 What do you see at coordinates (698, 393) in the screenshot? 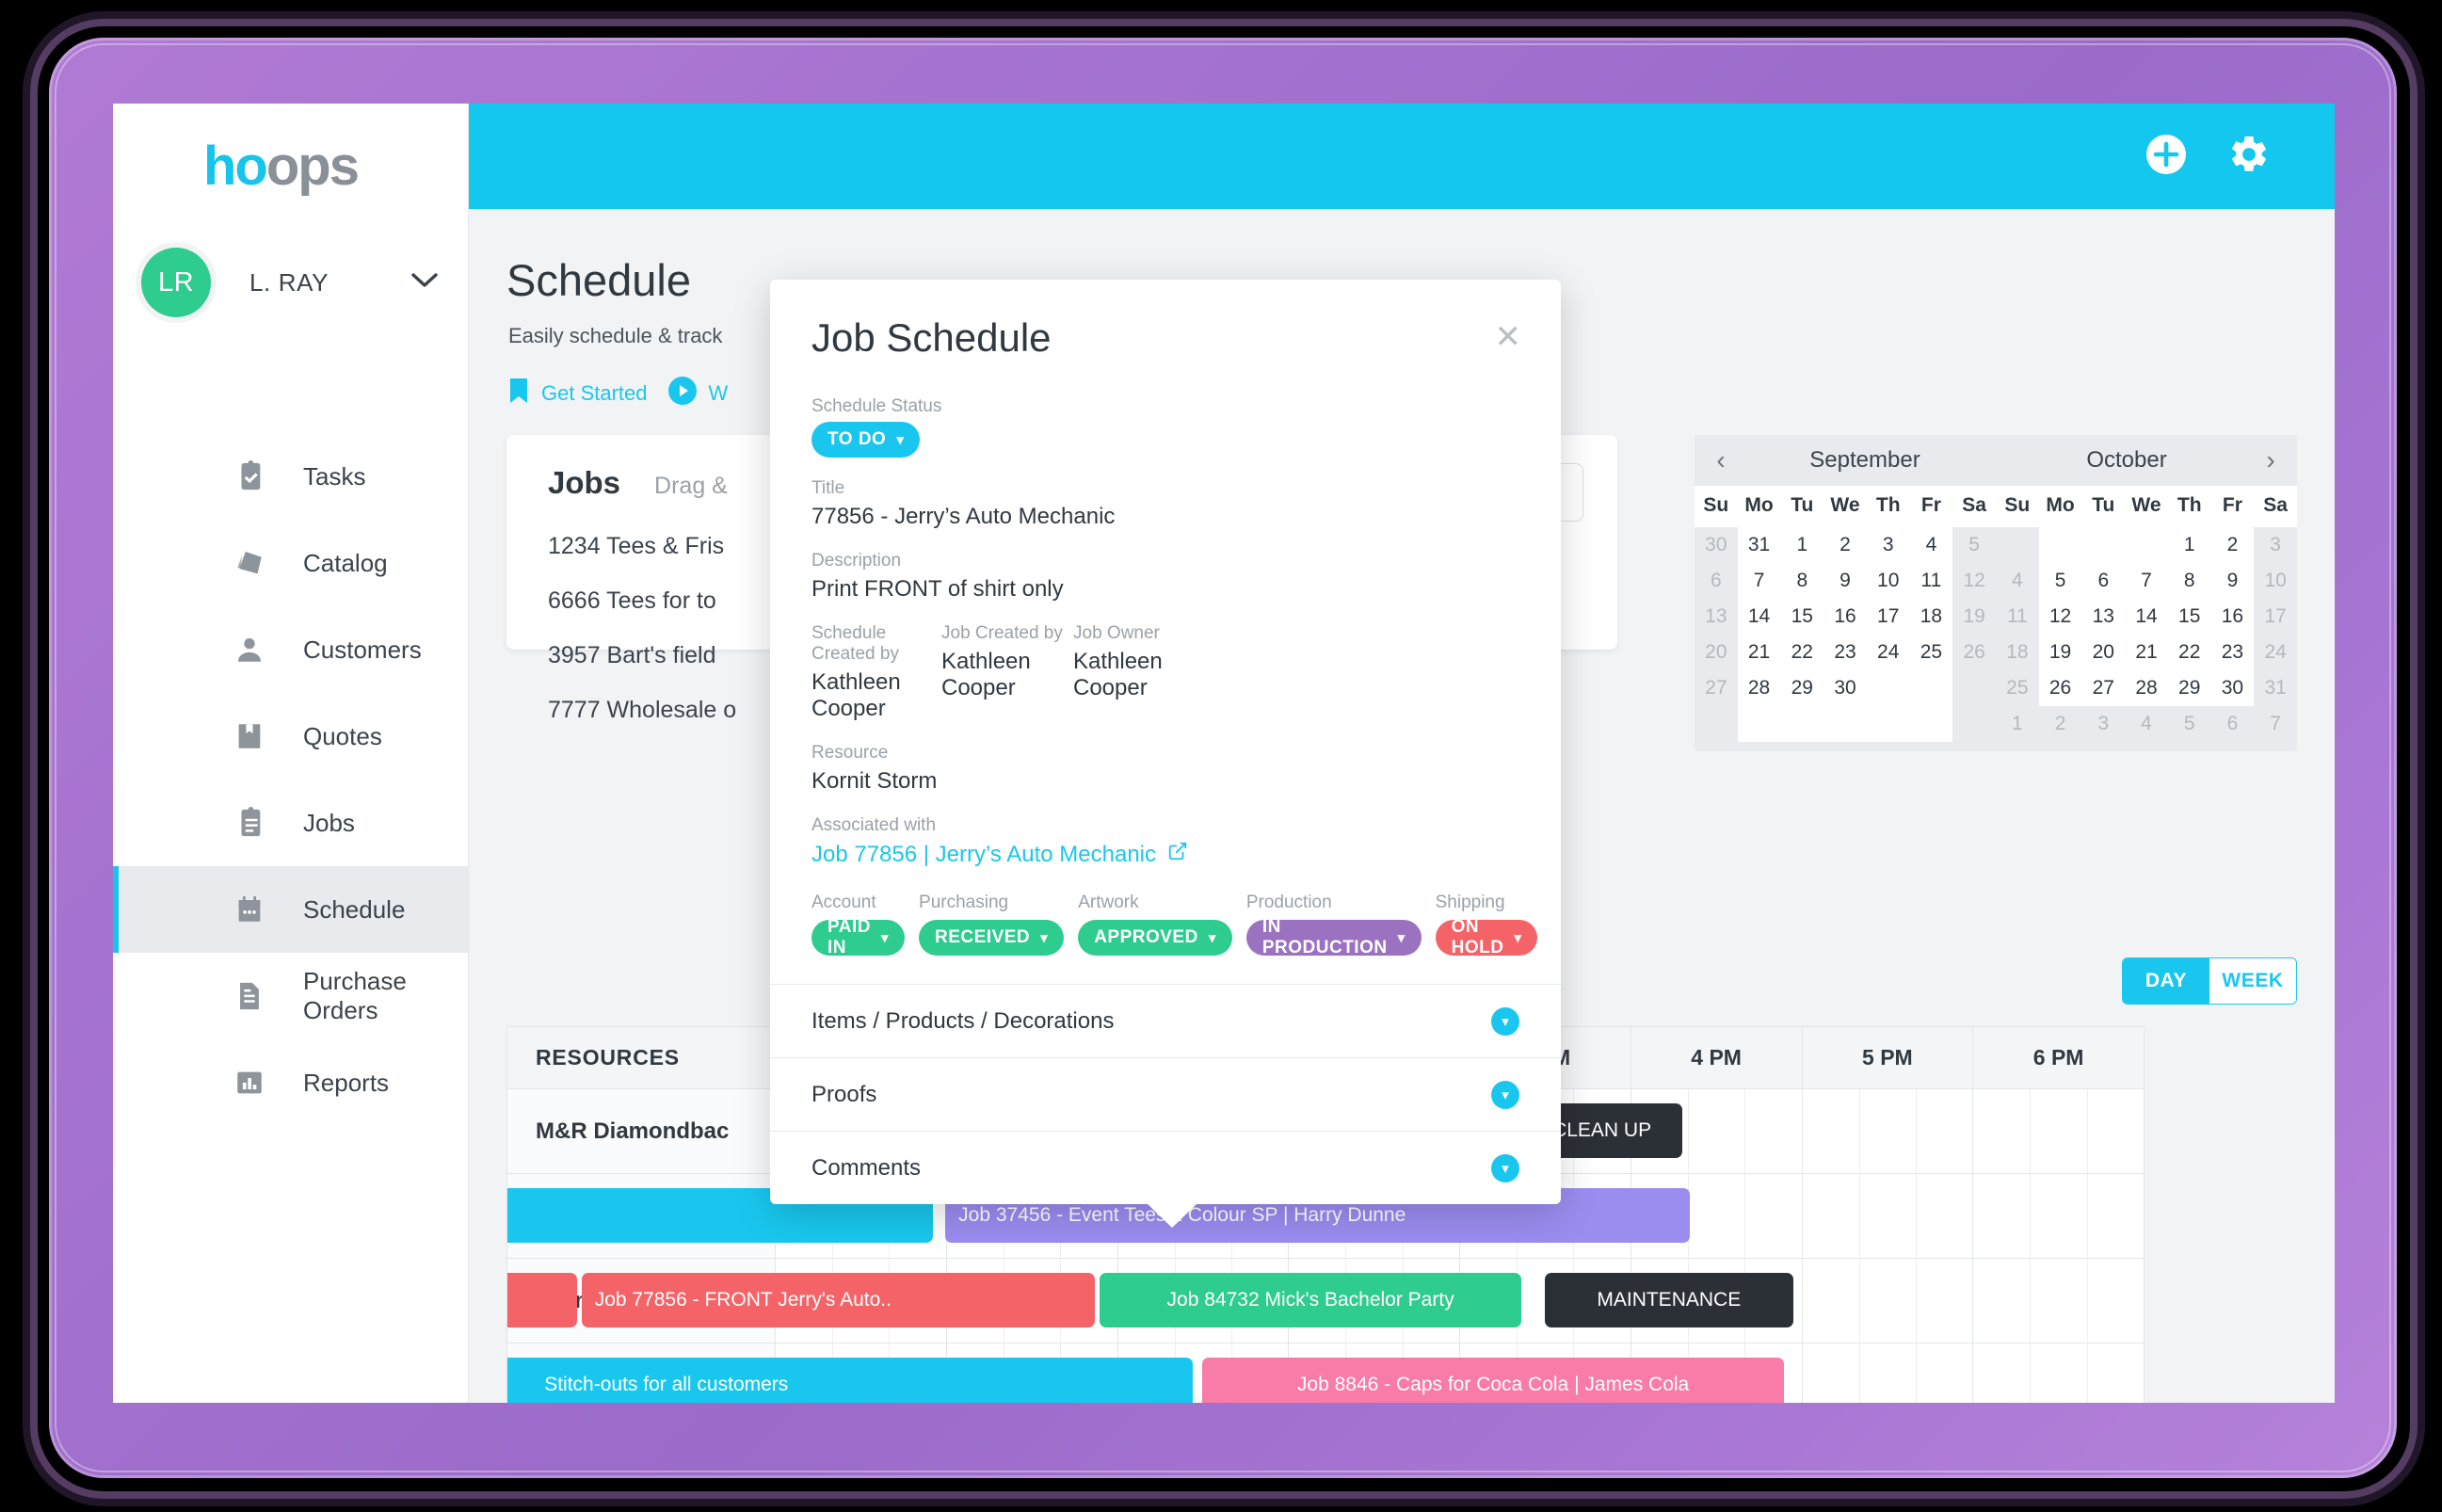
I see `watch-video-link: W` at bounding box center [698, 393].